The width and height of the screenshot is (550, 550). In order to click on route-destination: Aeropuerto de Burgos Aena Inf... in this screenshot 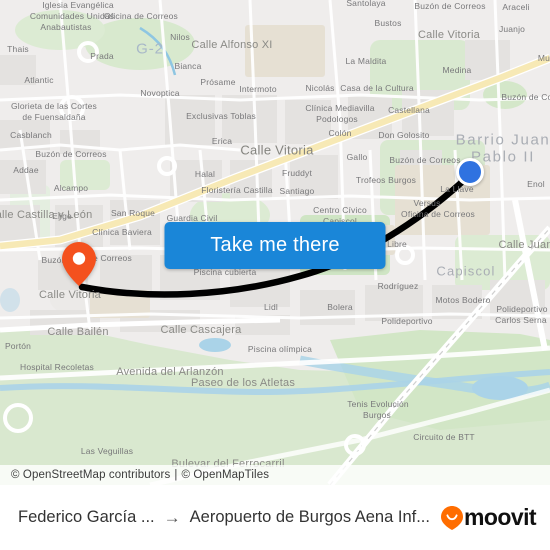, I will do `click(310, 517)`.